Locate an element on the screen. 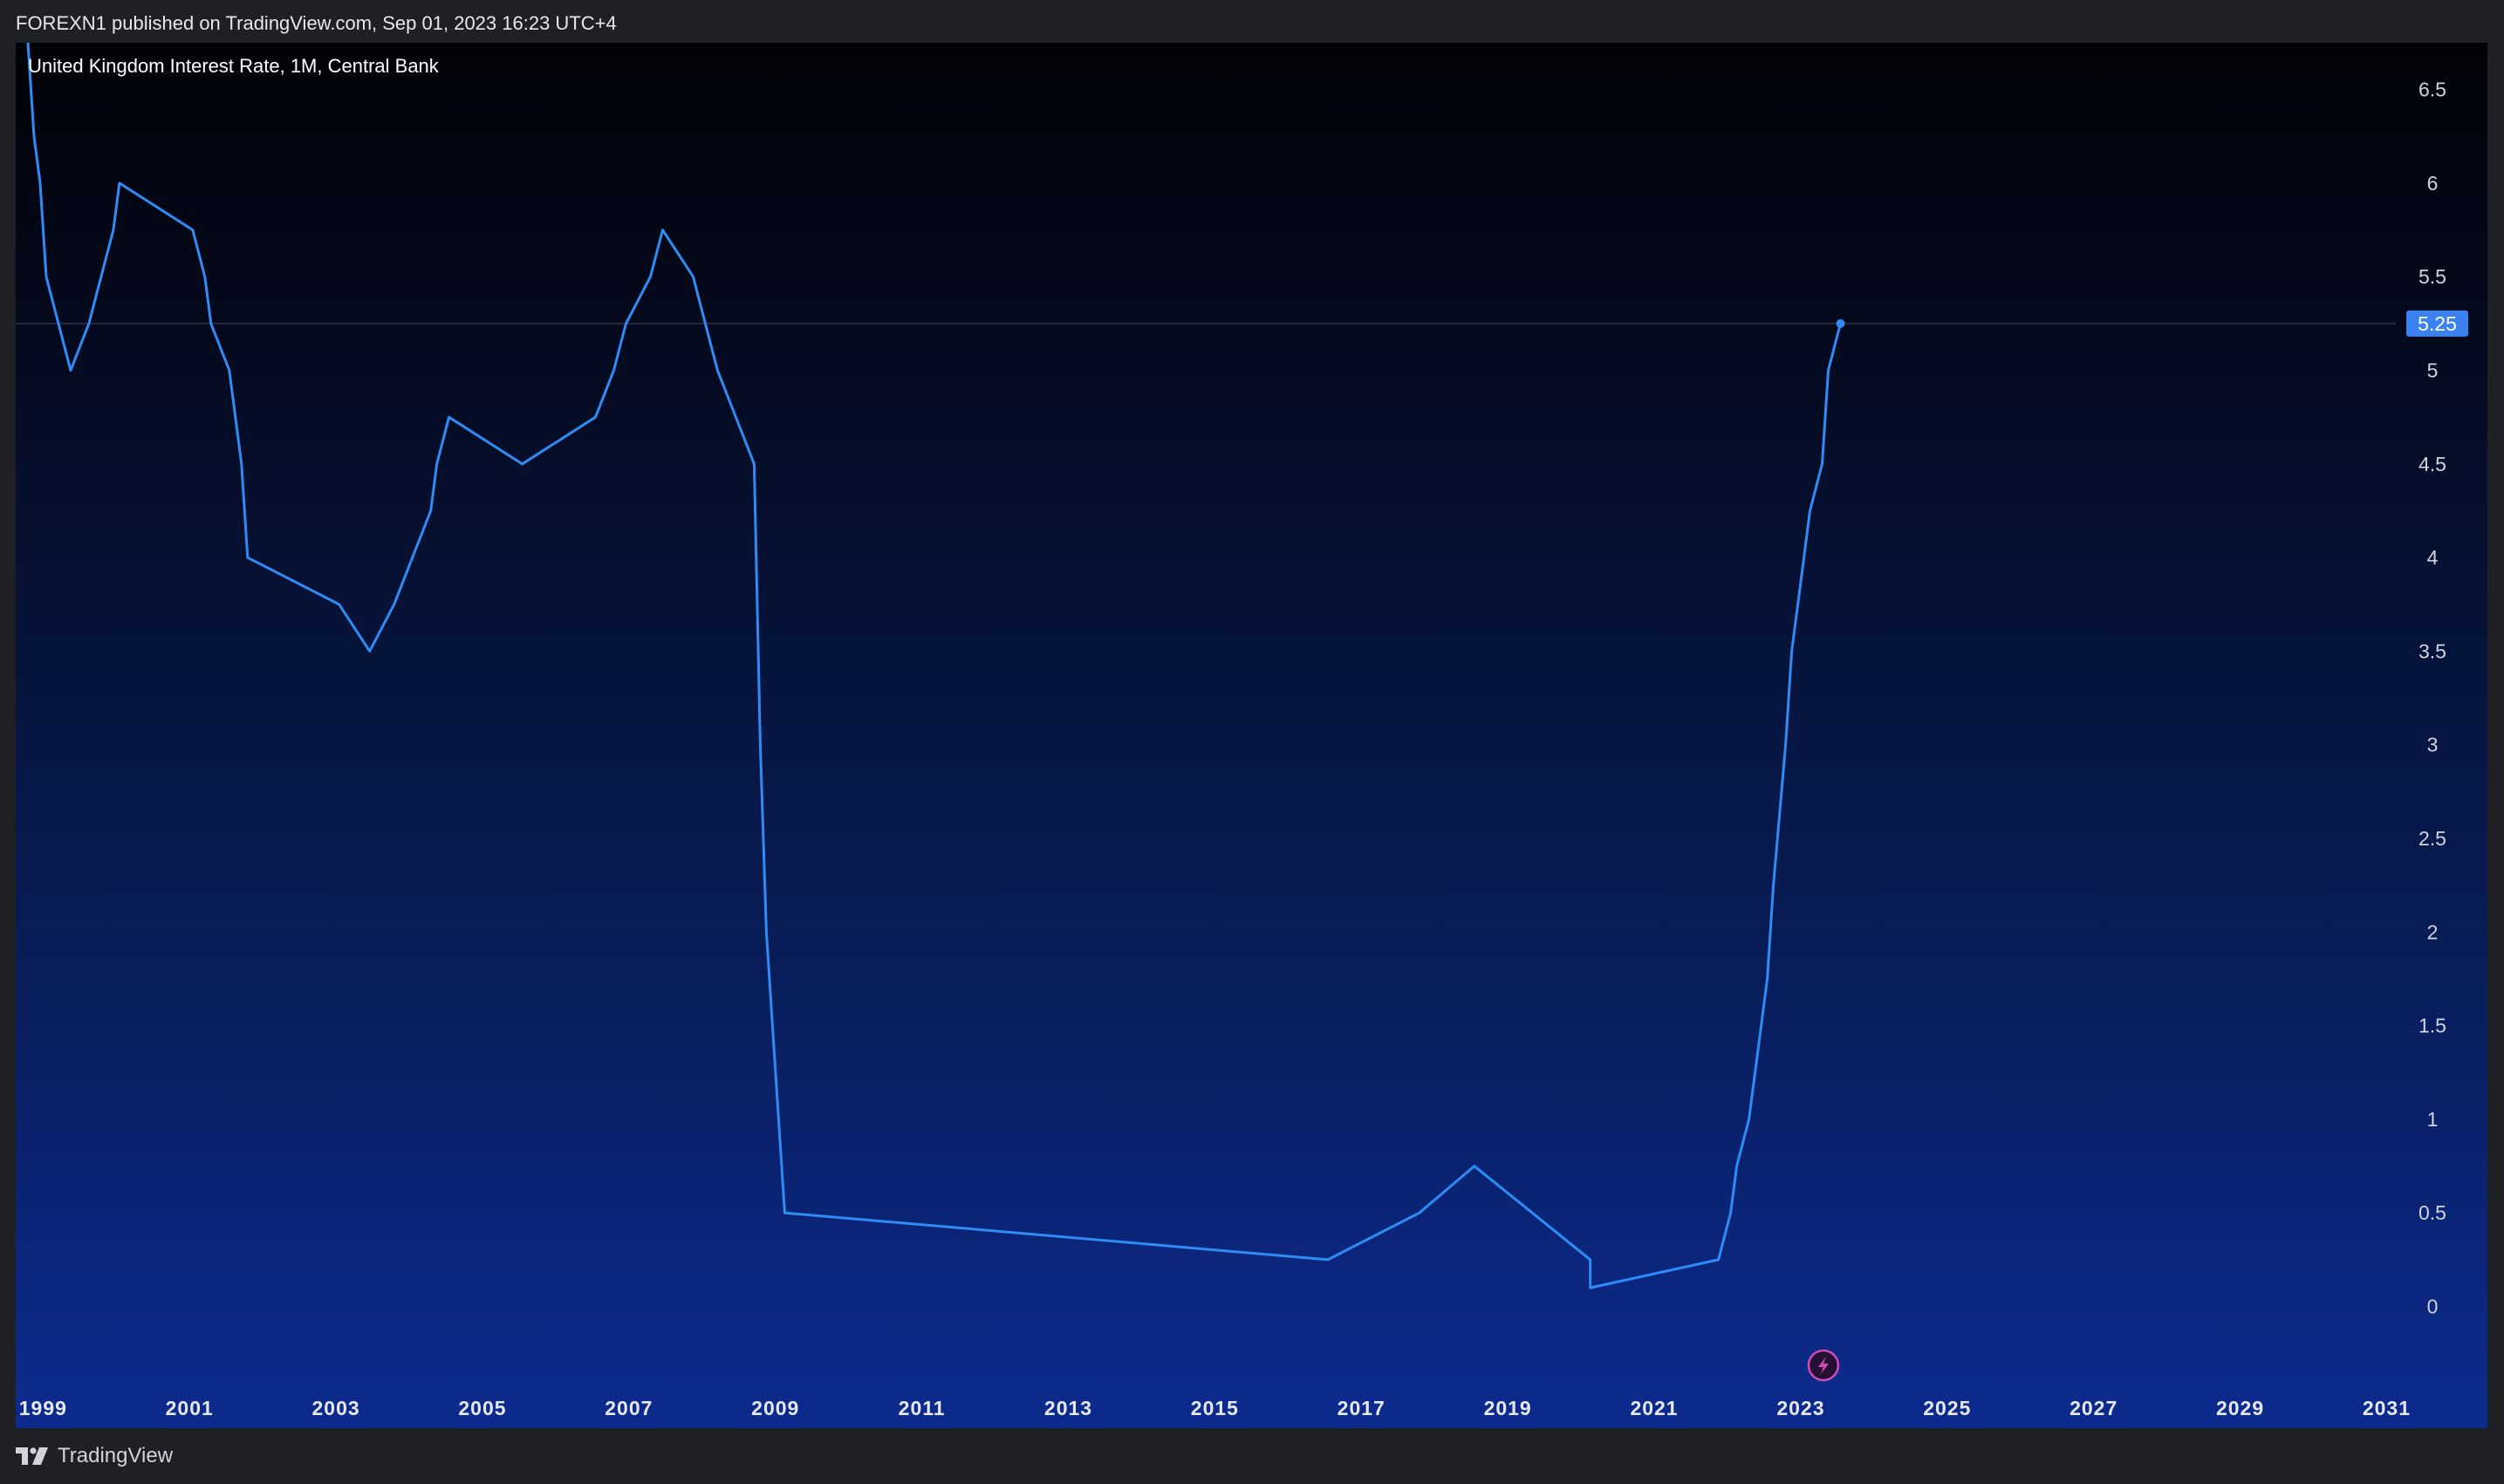 The width and height of the screenshot is (2504, 1484). x-tick-label: 2009 is located at coordinates (775, 1408).